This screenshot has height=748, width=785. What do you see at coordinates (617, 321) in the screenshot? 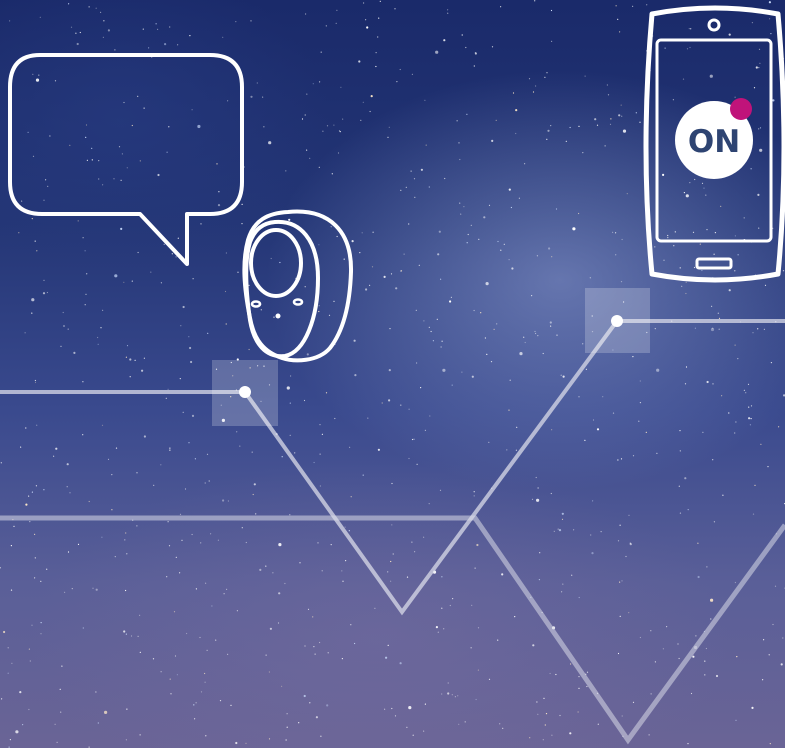
I see `node-dot-right` at bounding box center [617, 321].